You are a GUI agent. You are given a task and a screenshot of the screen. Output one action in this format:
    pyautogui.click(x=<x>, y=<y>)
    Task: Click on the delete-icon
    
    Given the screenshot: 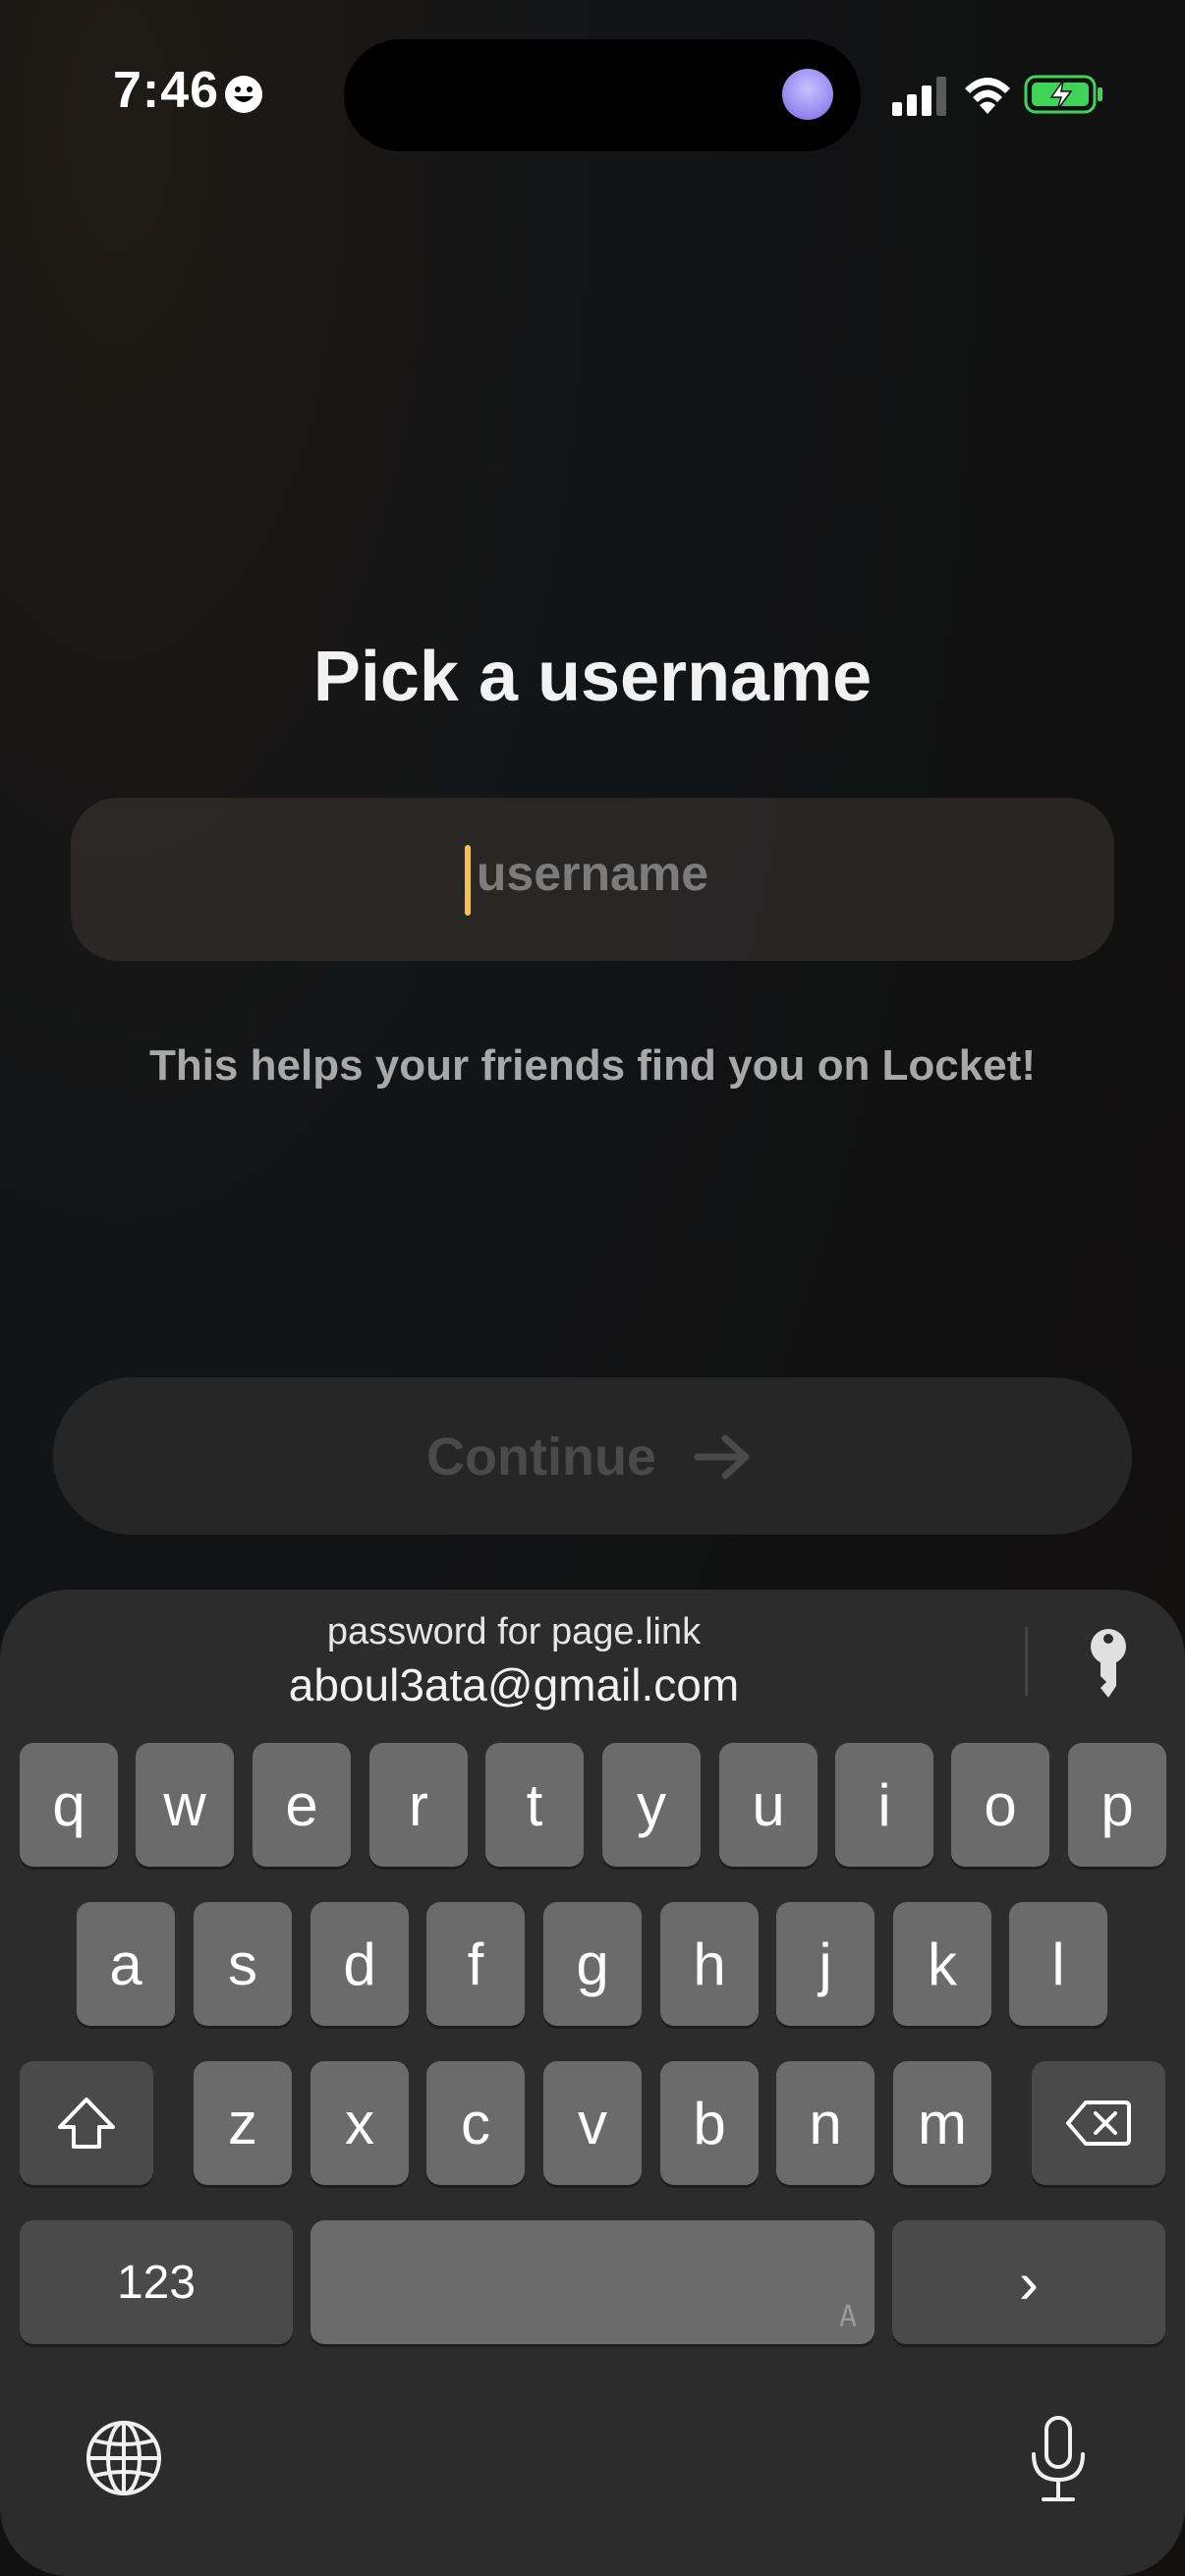 What is the action you would take?
    pyautogui.click(x=1099, y=2123)
    